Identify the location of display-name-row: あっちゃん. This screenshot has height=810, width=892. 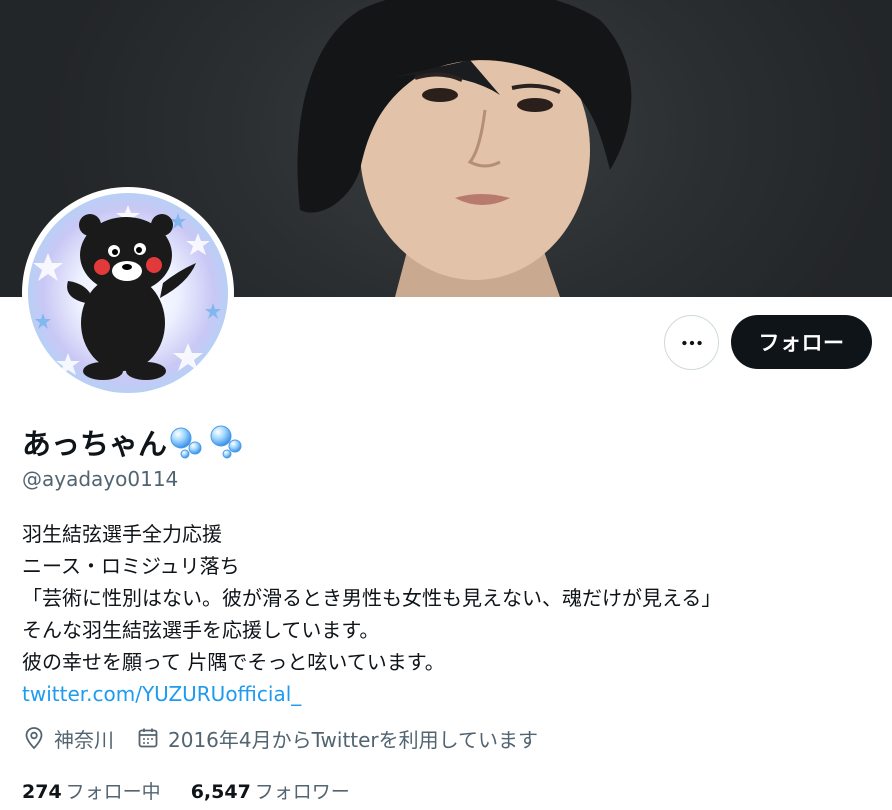
(135, 442).